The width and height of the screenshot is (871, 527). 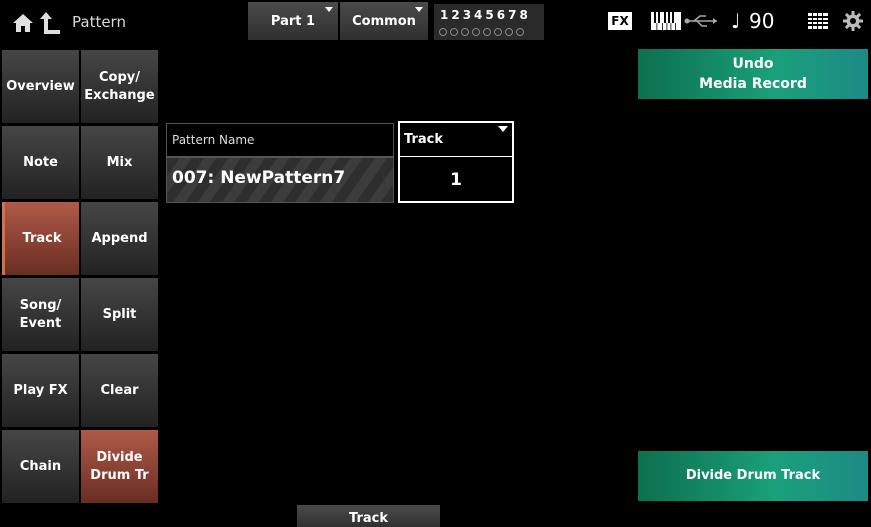 What do you see at coordinates (753, 476) in the screenshot?
I see `divide-drum-track-button: Divide Drum Track` at bounding box center [753, 476].